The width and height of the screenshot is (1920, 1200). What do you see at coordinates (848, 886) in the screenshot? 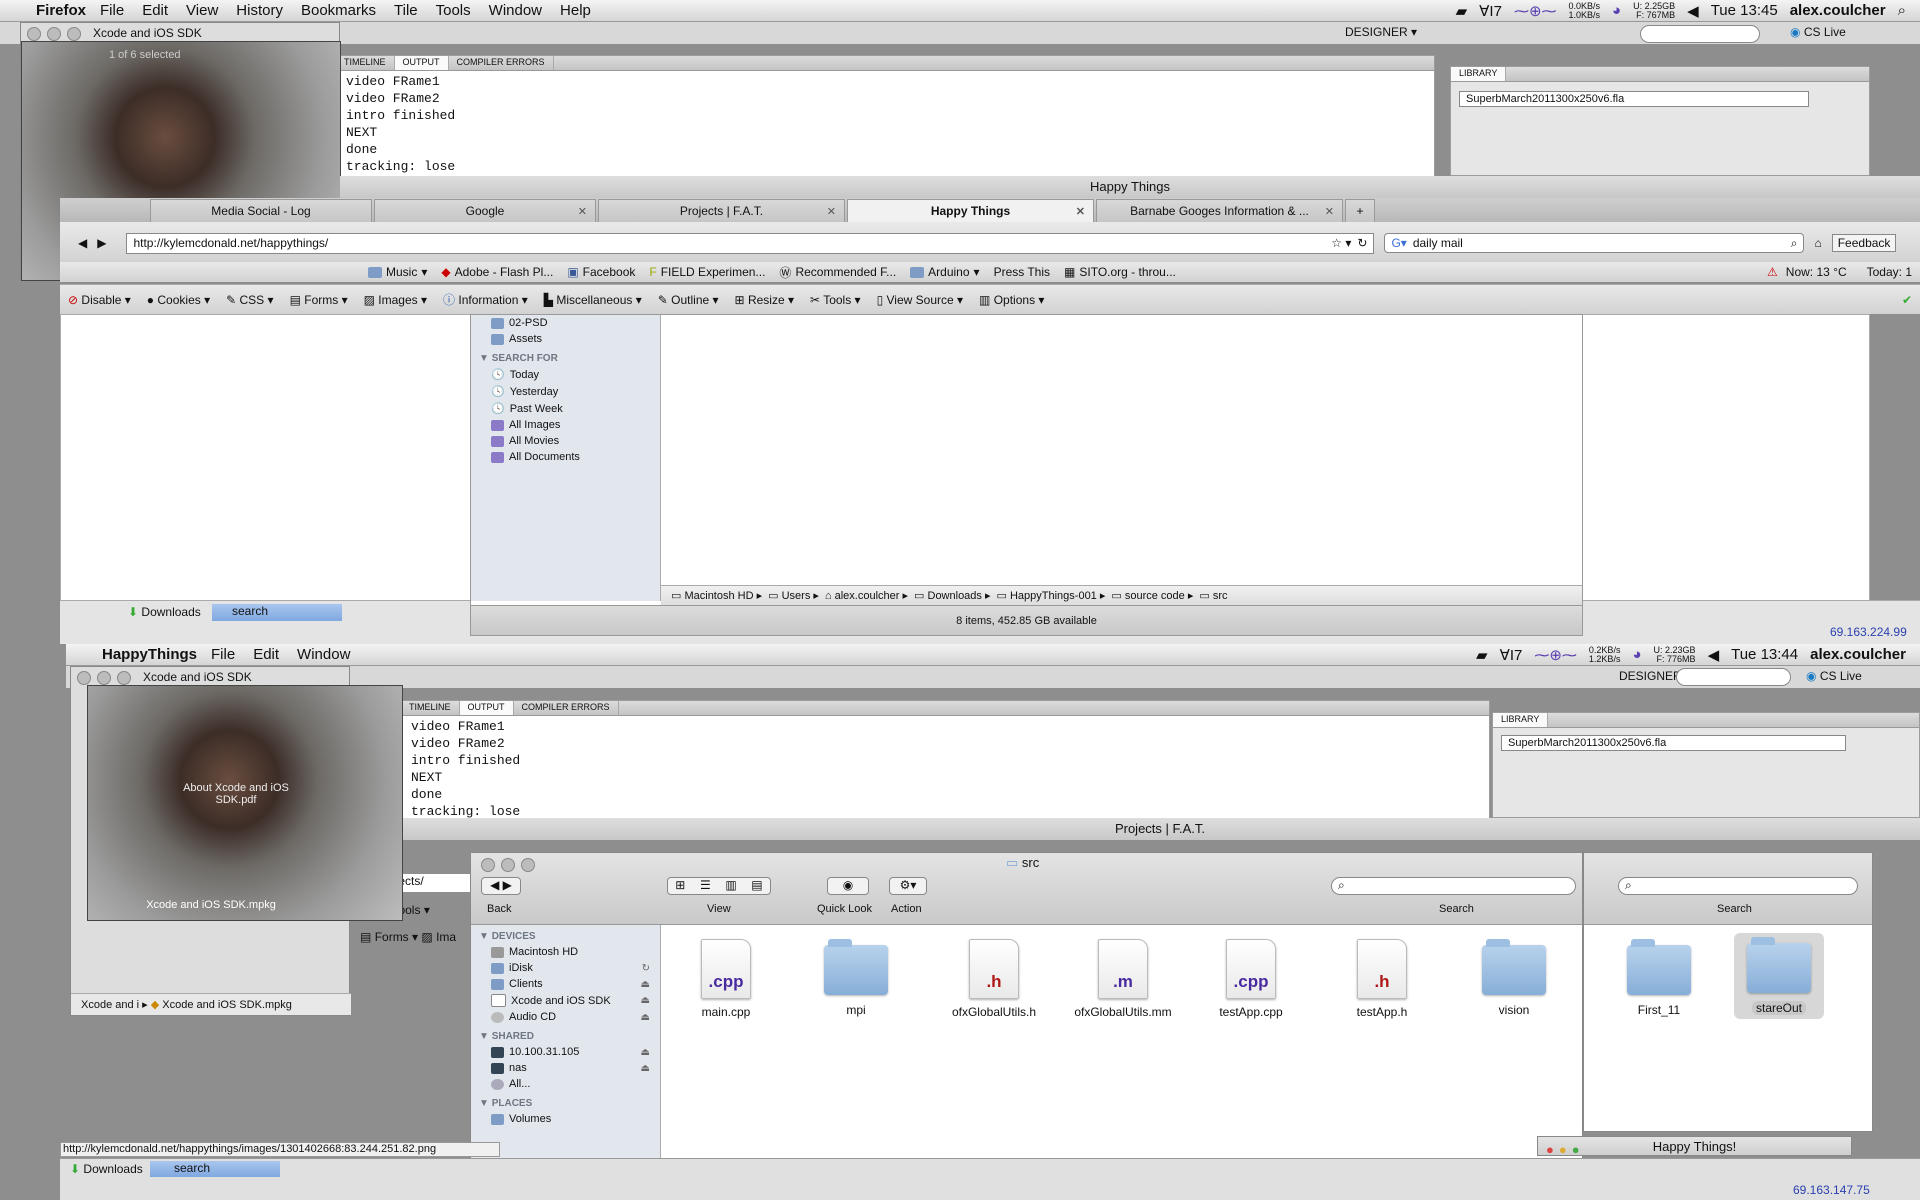
I see `quick-look-button: ◉` at bounding box center [848, 886].